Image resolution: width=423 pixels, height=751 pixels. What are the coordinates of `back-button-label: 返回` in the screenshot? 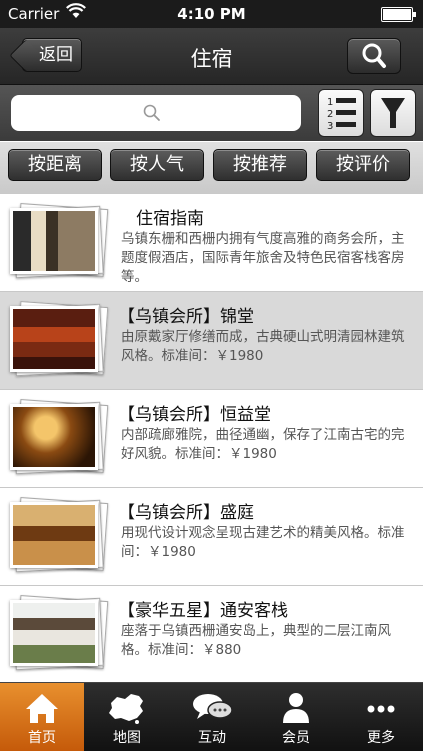 It's located at (56, 55).